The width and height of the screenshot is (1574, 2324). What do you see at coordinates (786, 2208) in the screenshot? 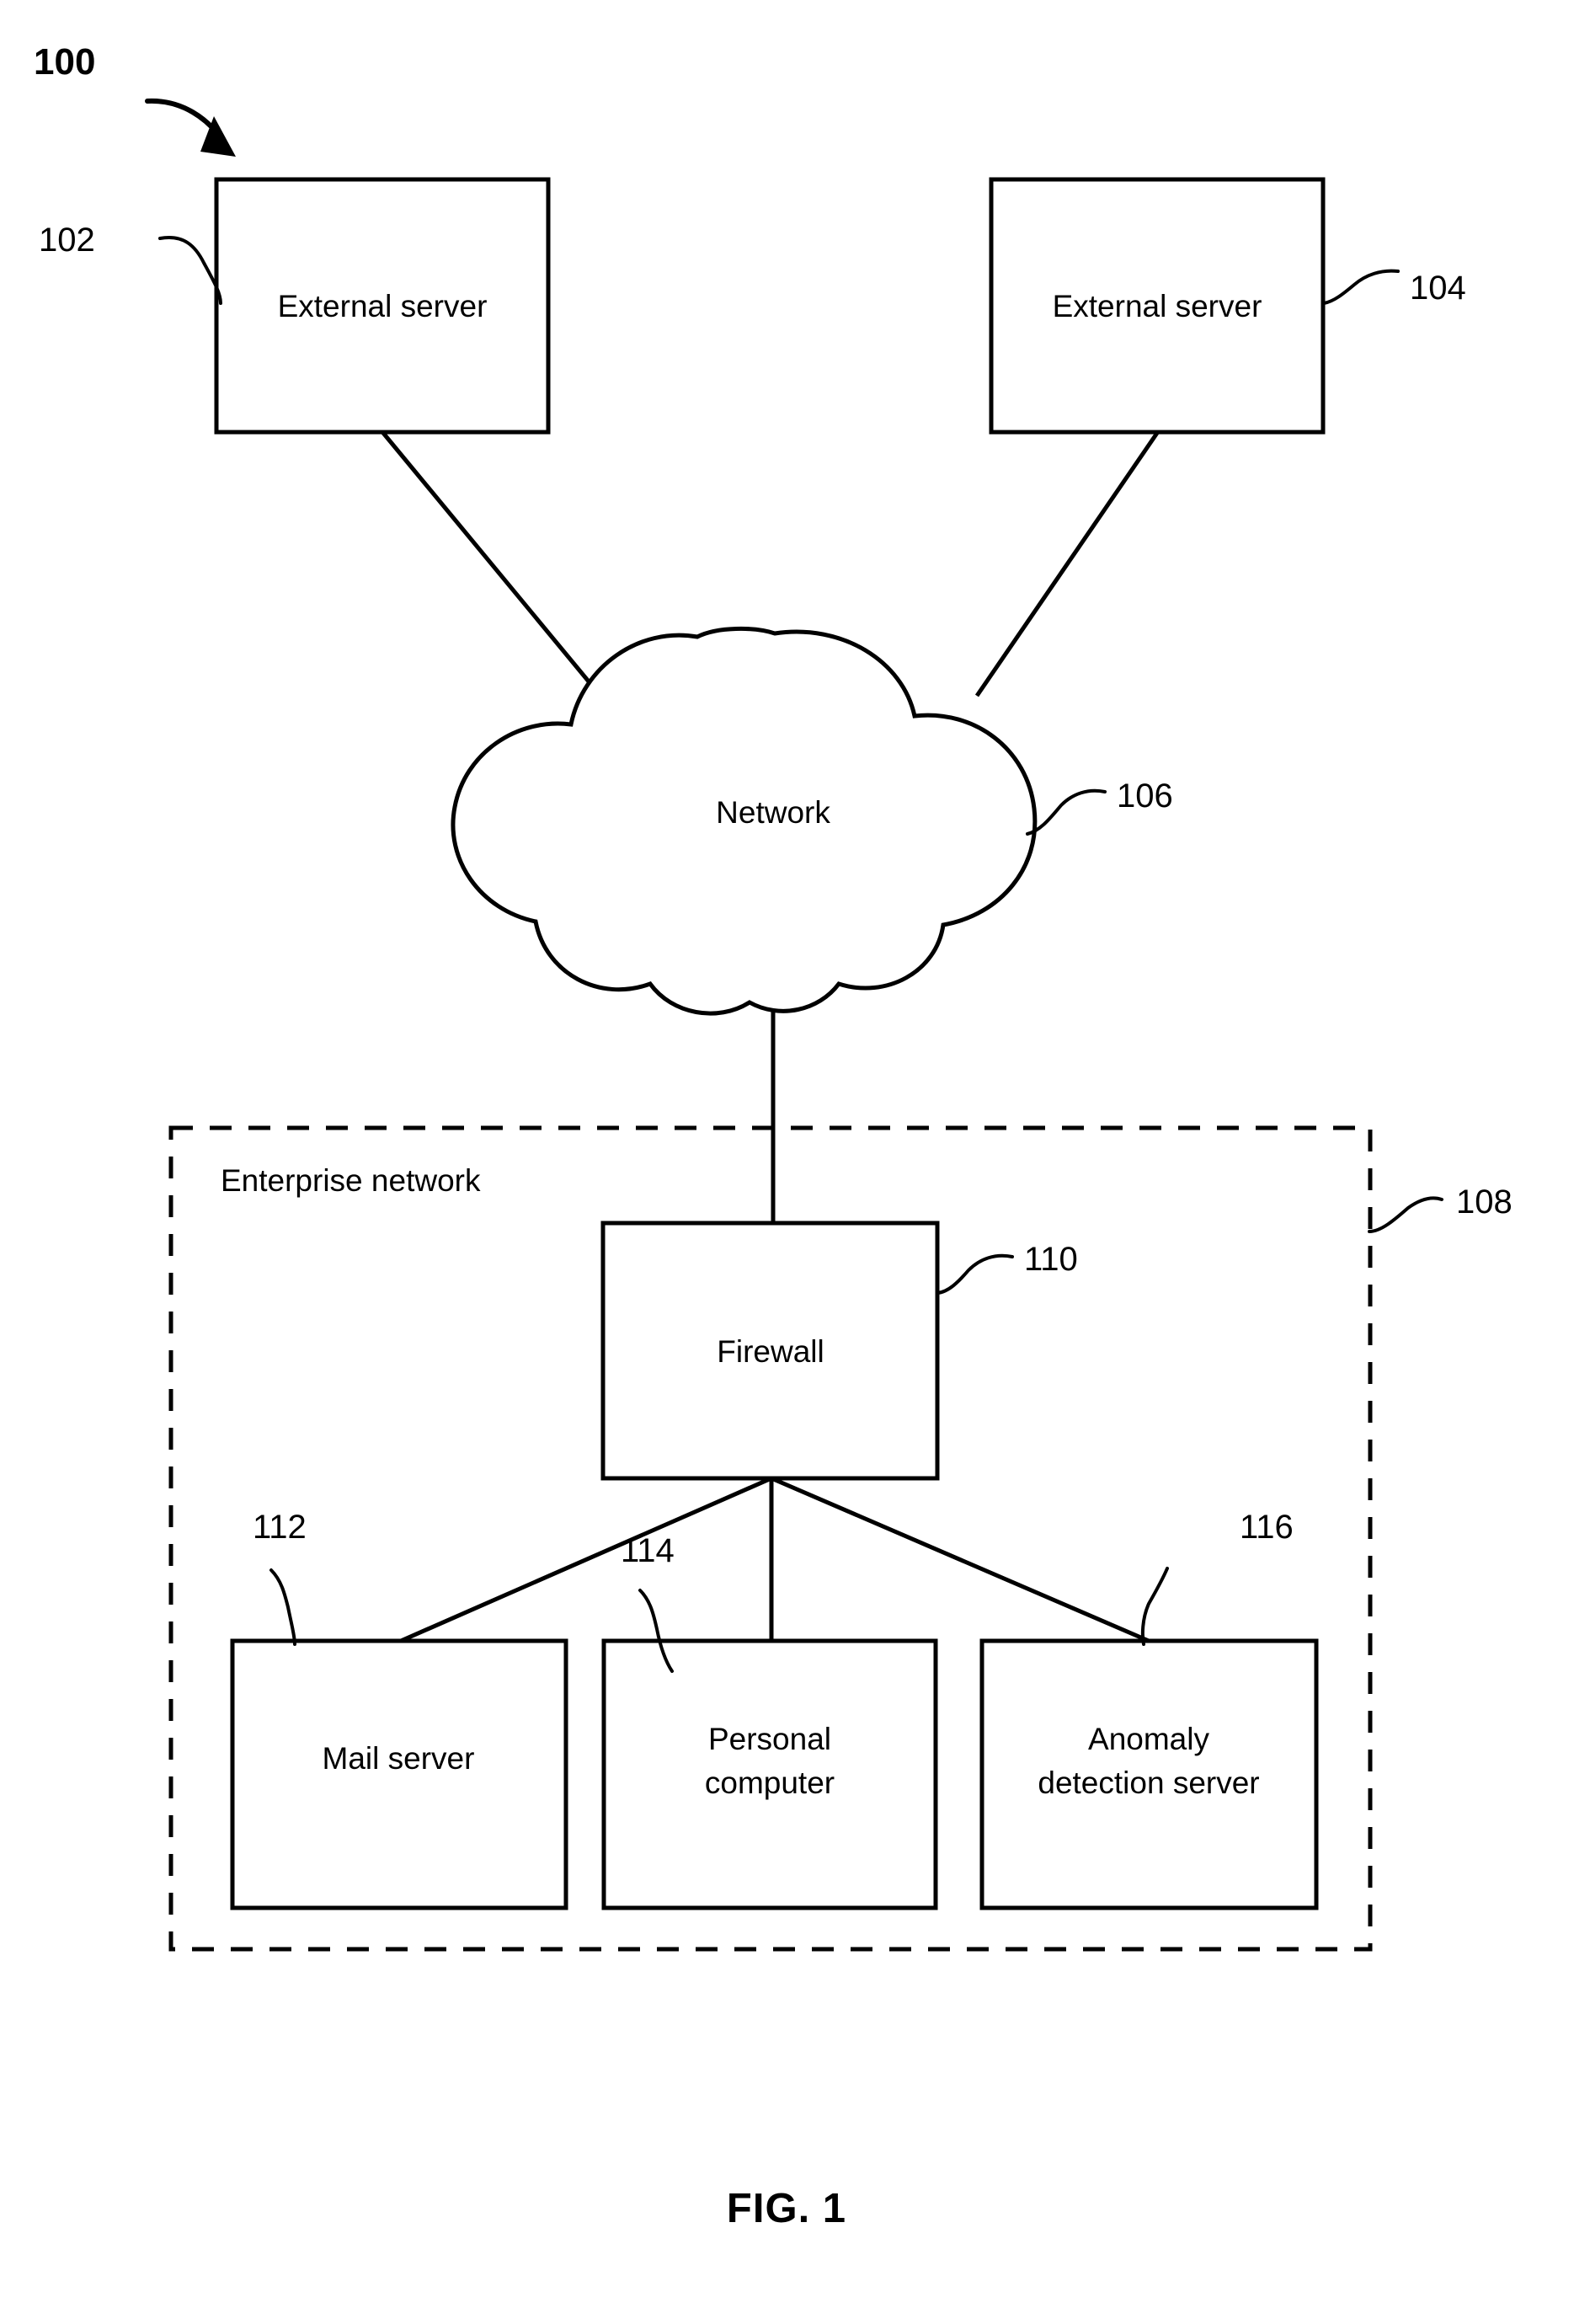
I see `figure-caption: FIG. 1` at bounding box center [786, 2208].